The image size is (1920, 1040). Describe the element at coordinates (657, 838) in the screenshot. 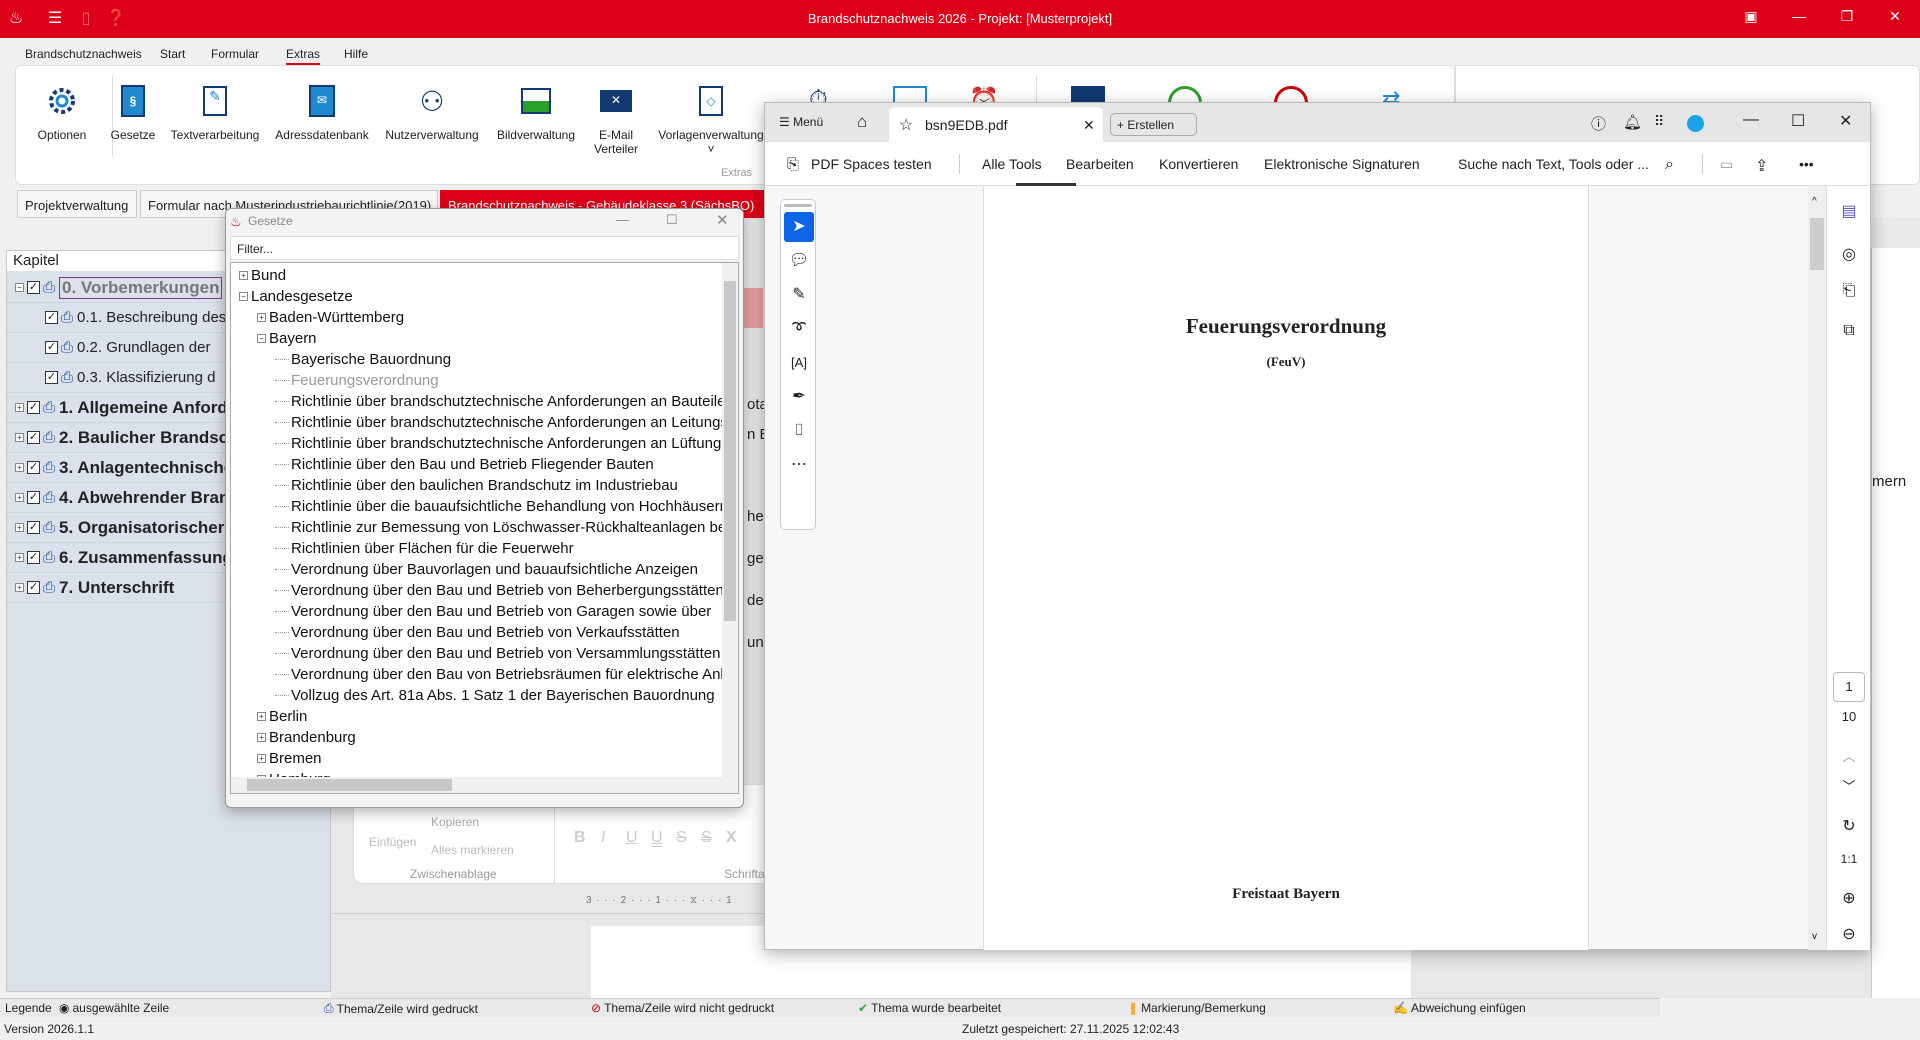

I see `double-underline-button: U` at that location.